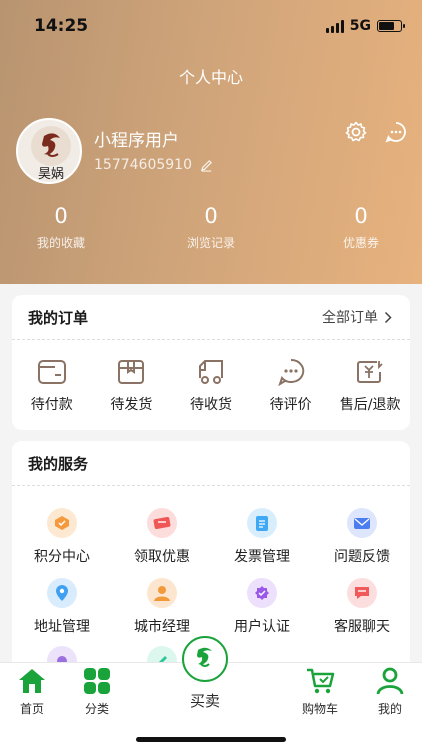 The width and height of the screenshot is (422, 750). Describe the element at coordinates (362, 593) in the screenshot. I see `chat-icon` at that location.